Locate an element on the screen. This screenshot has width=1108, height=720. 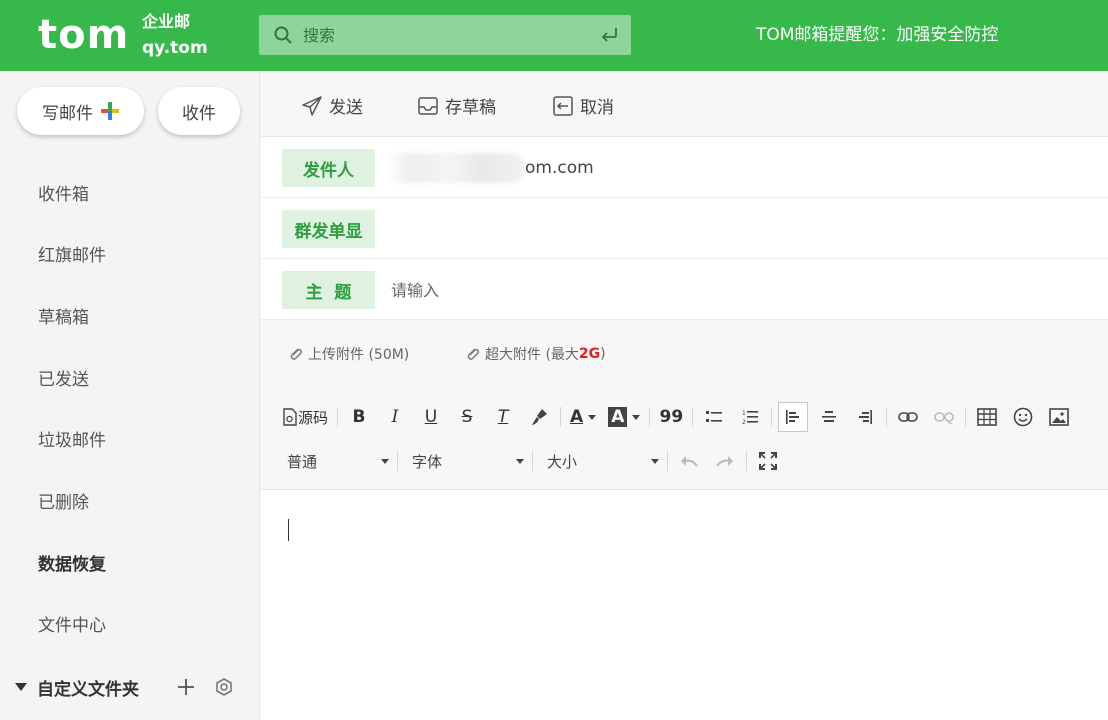
large-attachment-button: 超大附件 (最大 2G ) is located at coordinates (535, 354).